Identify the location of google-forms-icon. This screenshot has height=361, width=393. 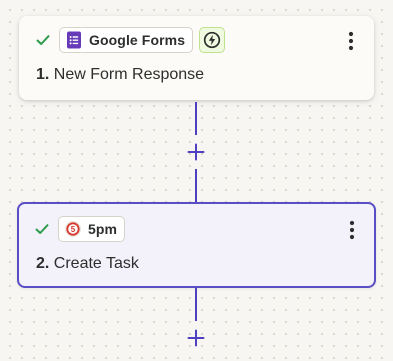
(74, 40).